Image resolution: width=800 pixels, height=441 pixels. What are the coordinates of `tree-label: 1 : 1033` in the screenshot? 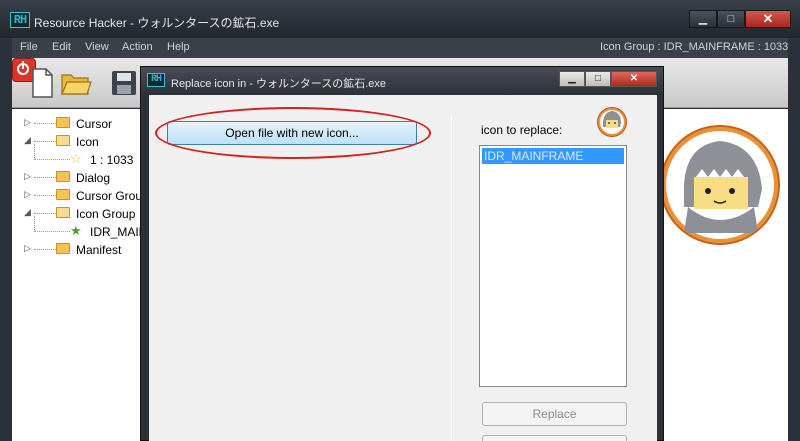 It's located at (112, 160).